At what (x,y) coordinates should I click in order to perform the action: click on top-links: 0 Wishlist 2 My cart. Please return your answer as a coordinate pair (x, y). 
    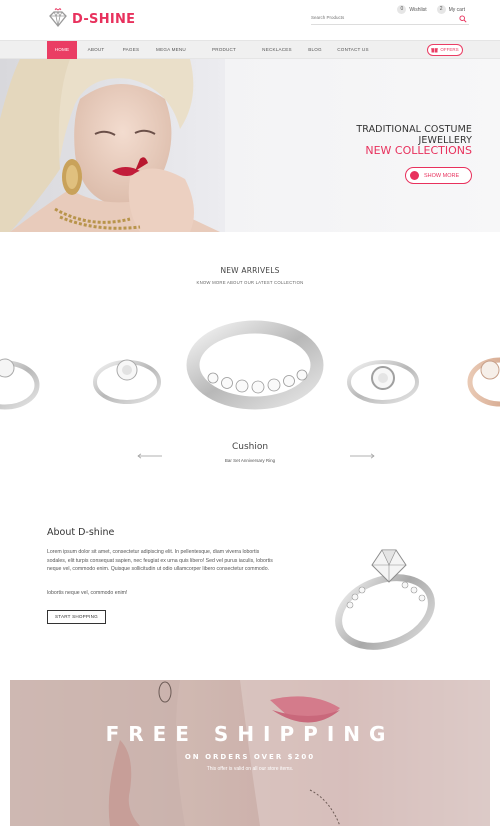
    Looking at the image, I should click on (431, 9).